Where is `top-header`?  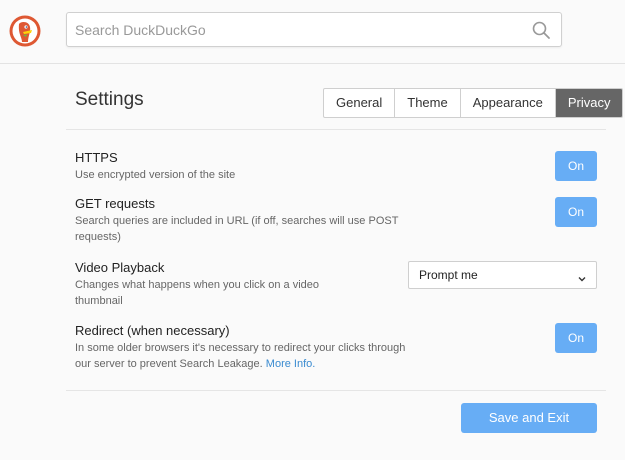 top-header is located at coordinates (312, 32).